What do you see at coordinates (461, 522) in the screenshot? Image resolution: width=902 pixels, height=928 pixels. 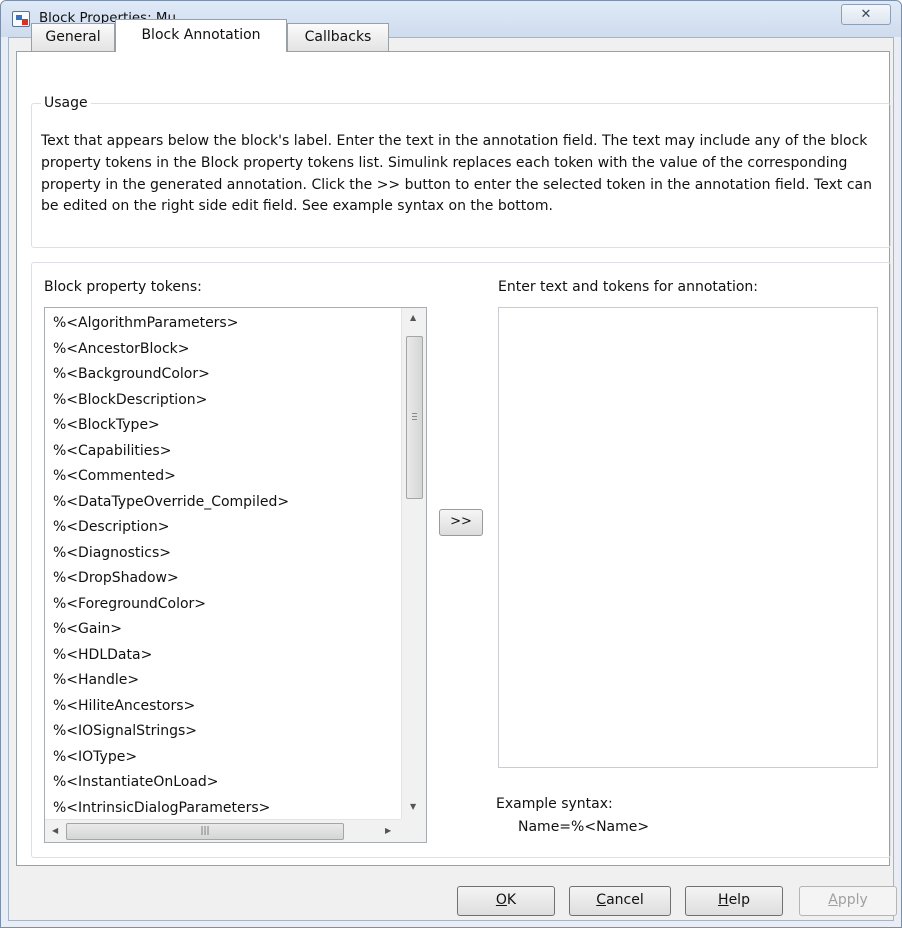 I see `add-token-button: >>` at bounding box center [461, 522].